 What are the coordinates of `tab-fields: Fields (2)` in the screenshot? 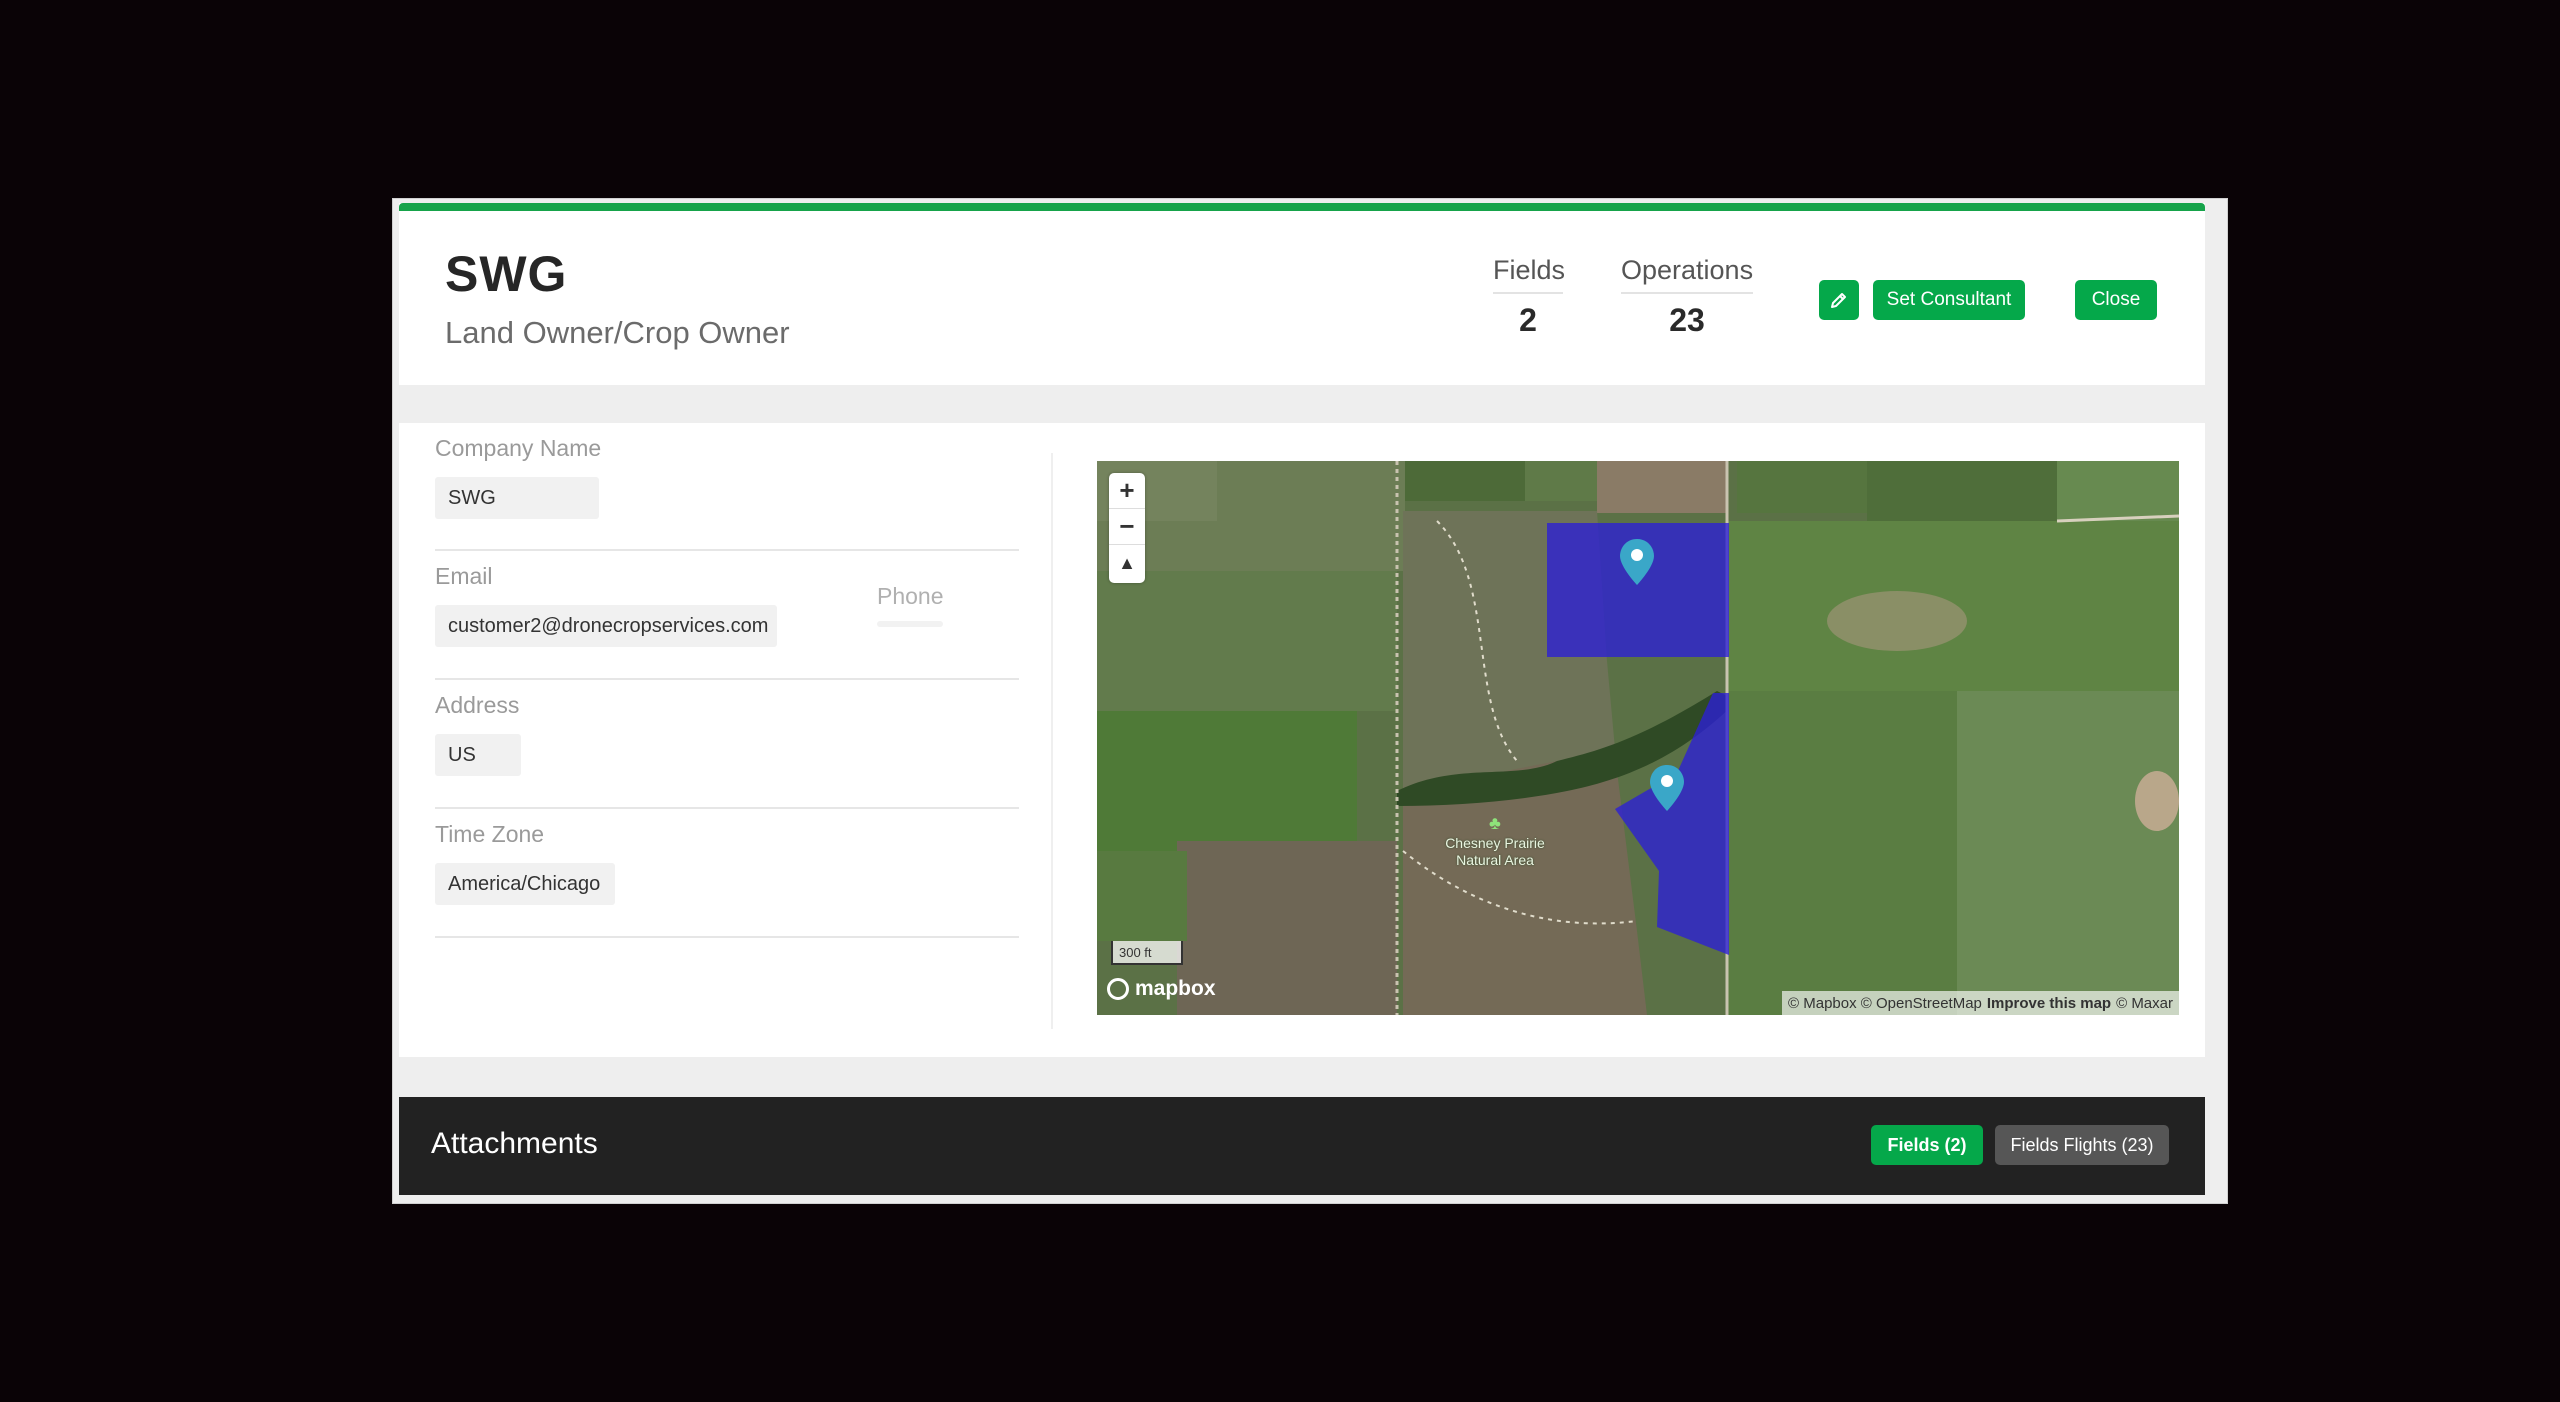 It's located at (1927, 1145).